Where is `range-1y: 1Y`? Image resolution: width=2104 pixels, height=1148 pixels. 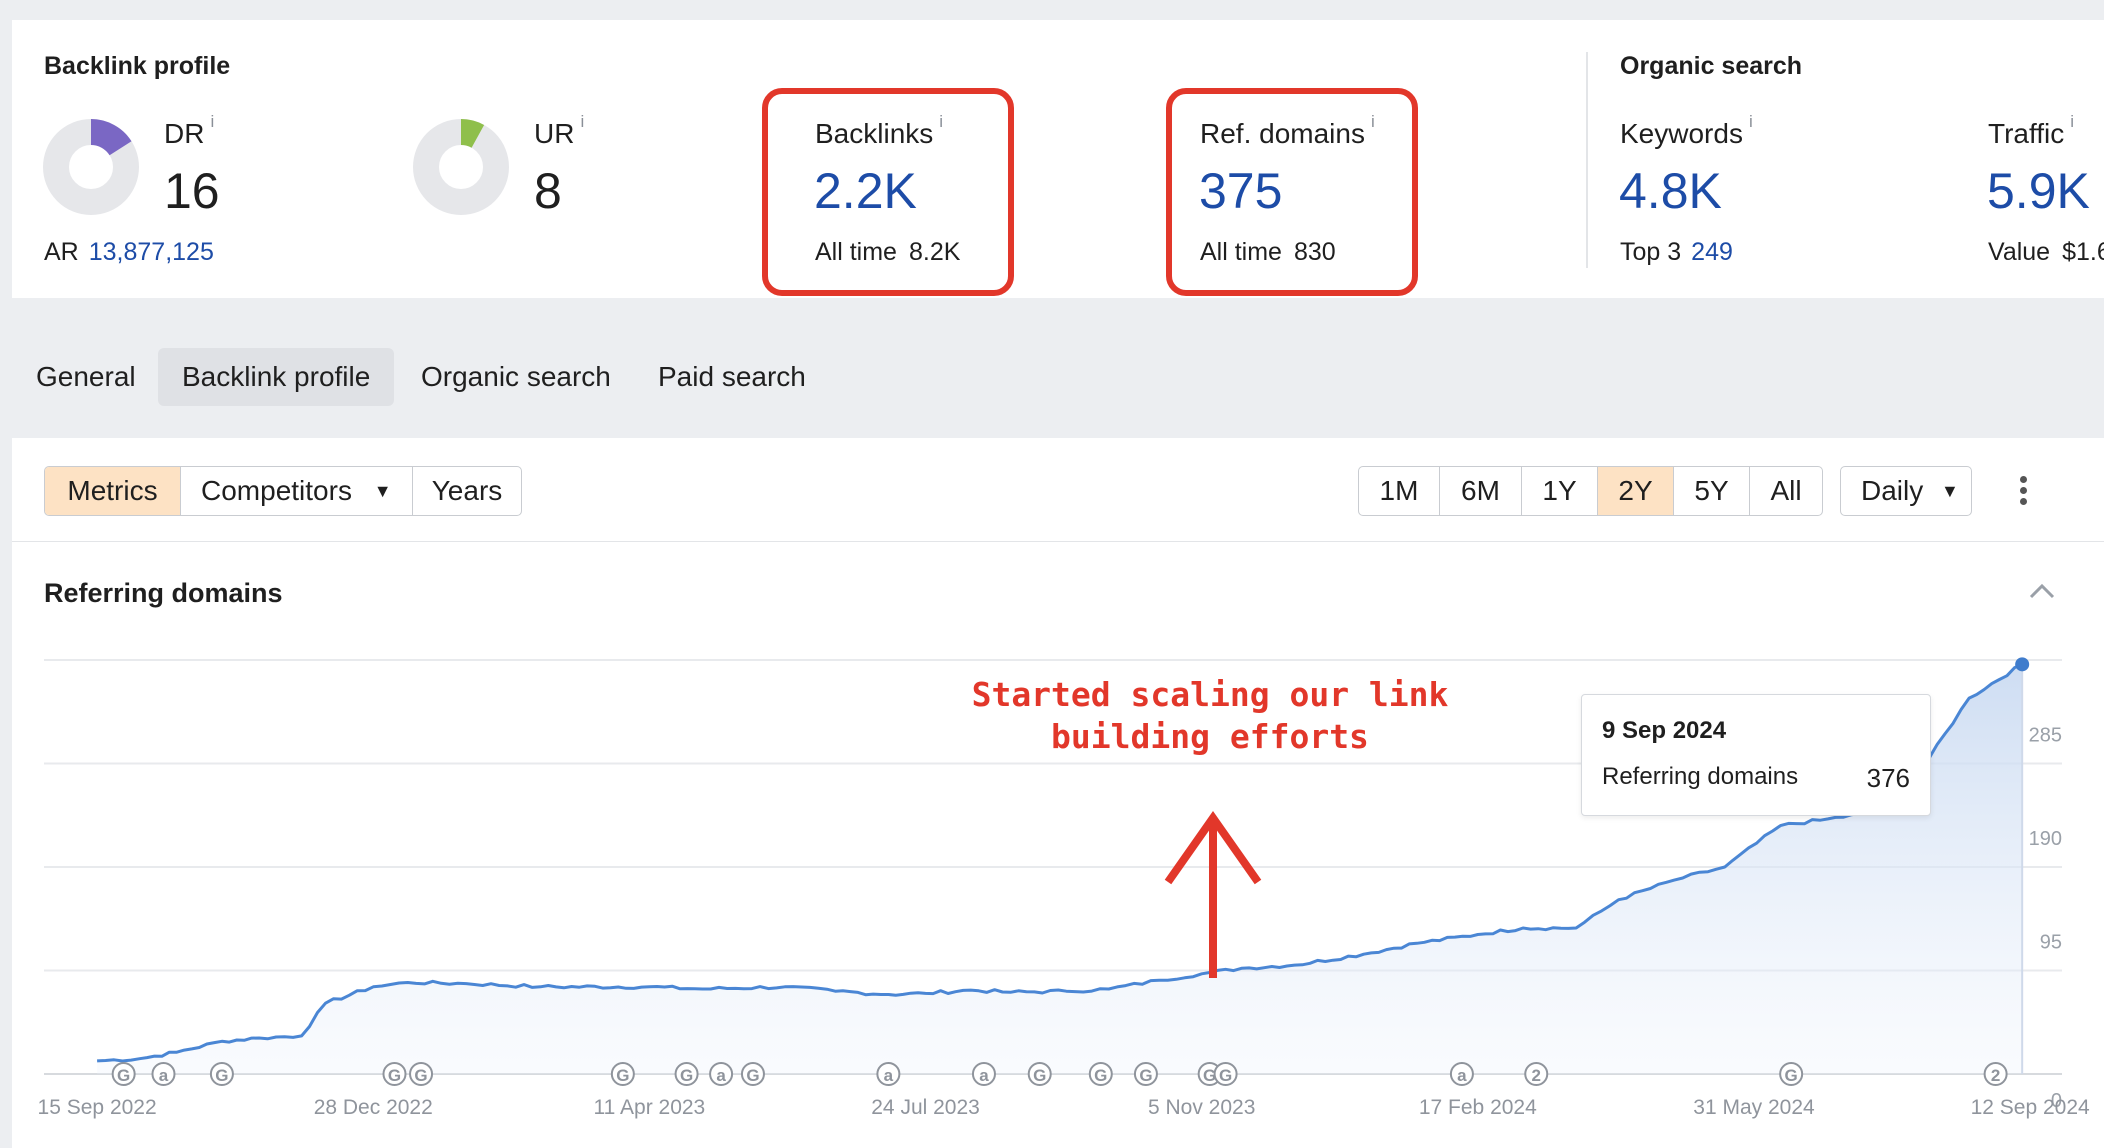
range-1y: 1Y is located at coordinates (1560, 491).